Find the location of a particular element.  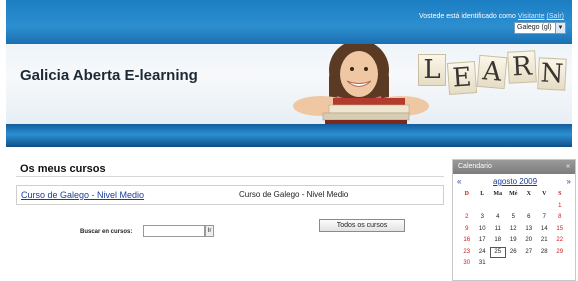

weekday-header: V is located at coordinates (544, 194).